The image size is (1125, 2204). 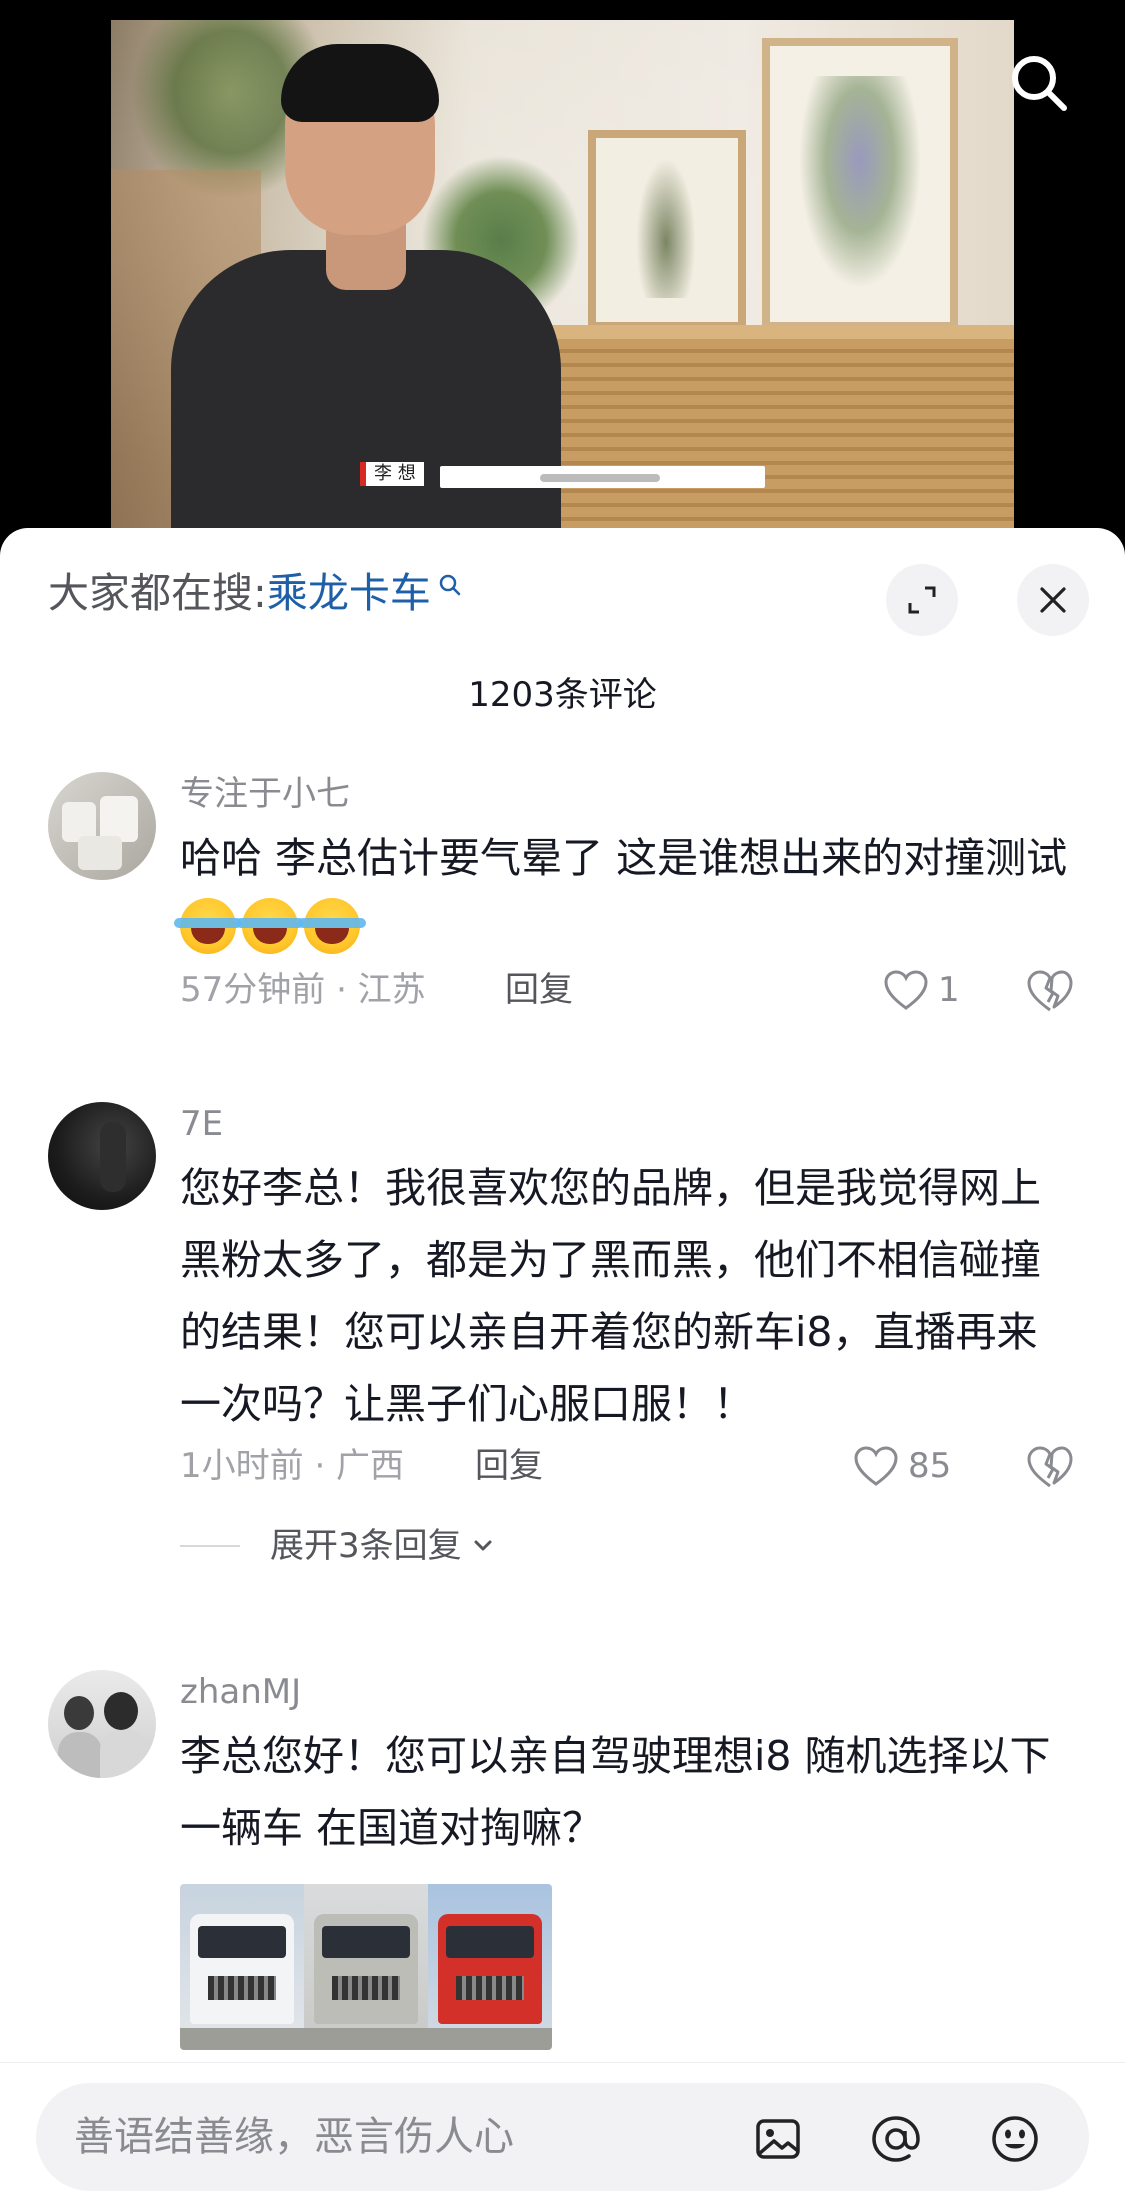 I want to click on comment-meta: 57分钟前 · 江苏, so click(x=303, y=990).